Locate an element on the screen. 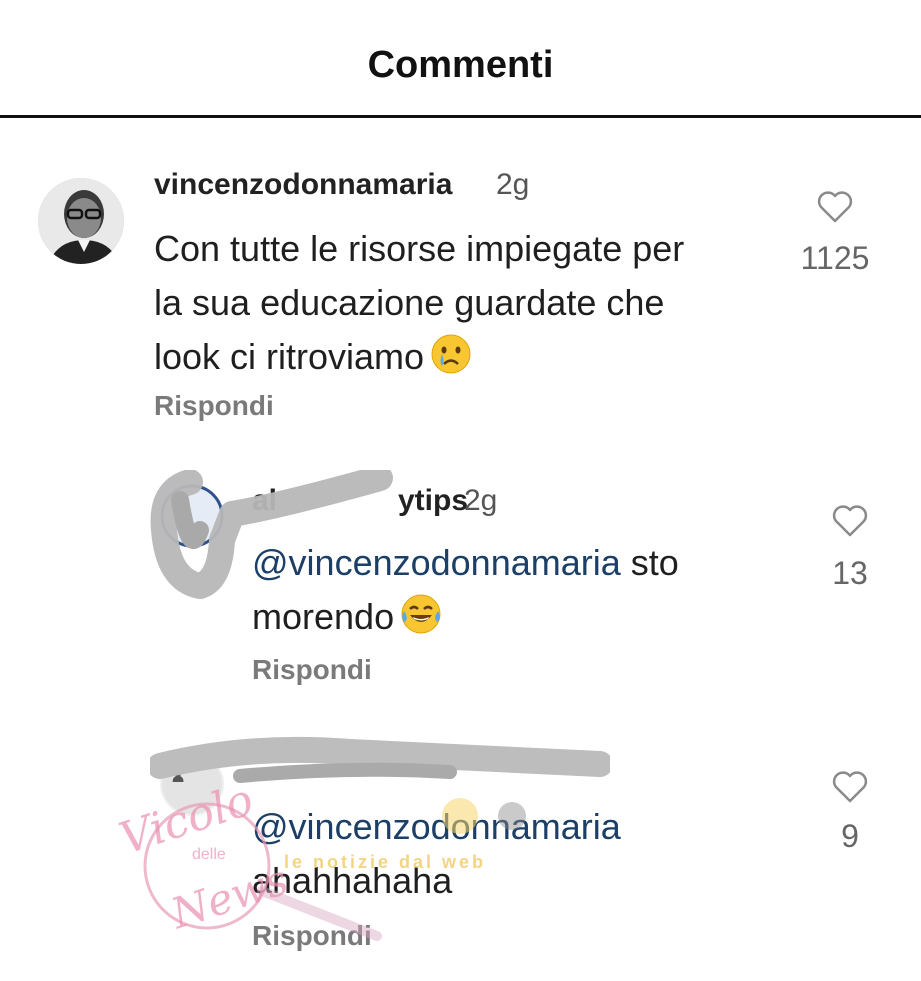 The image size is (921, 981). comments-header: Commenti is located at coordinates (460, 59).